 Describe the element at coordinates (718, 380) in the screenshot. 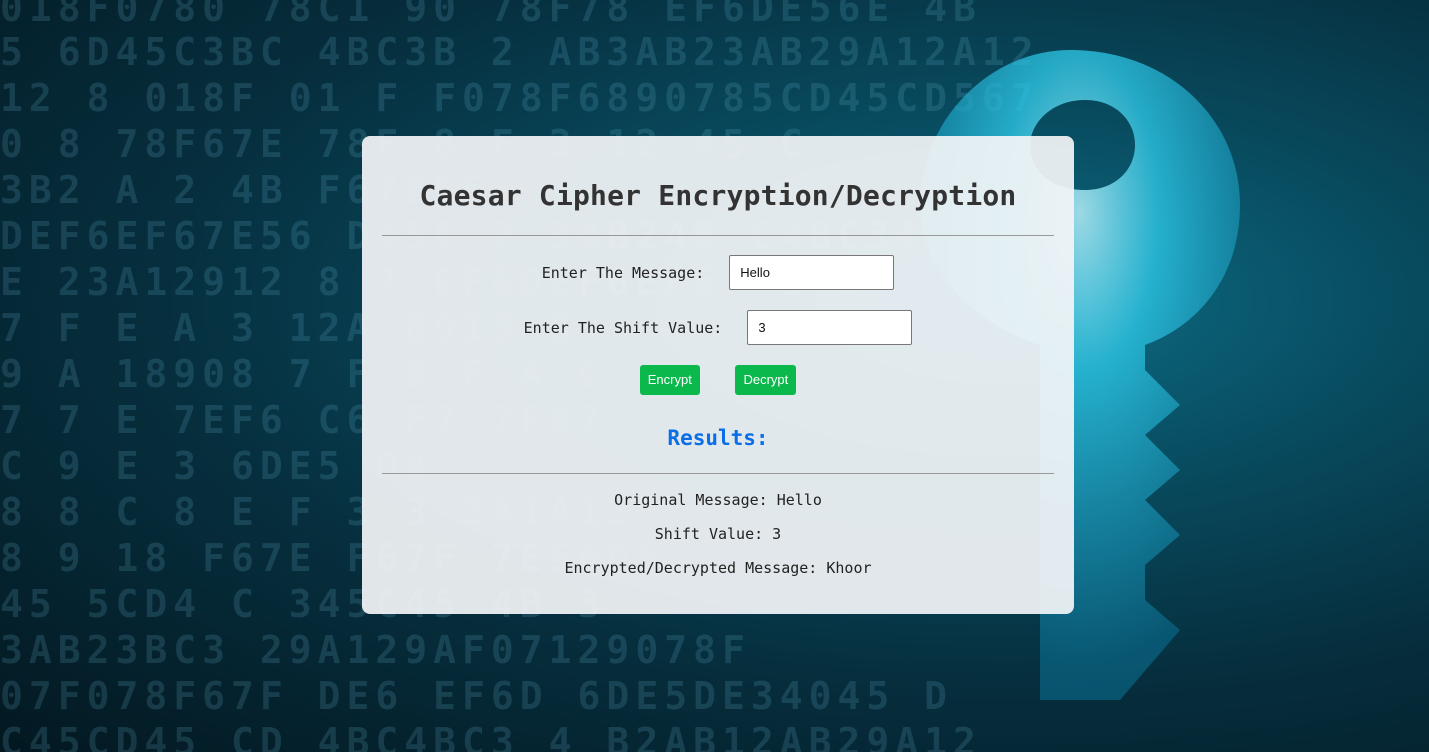

I see `action-buttons: Encrypt Decrypt` at that location.